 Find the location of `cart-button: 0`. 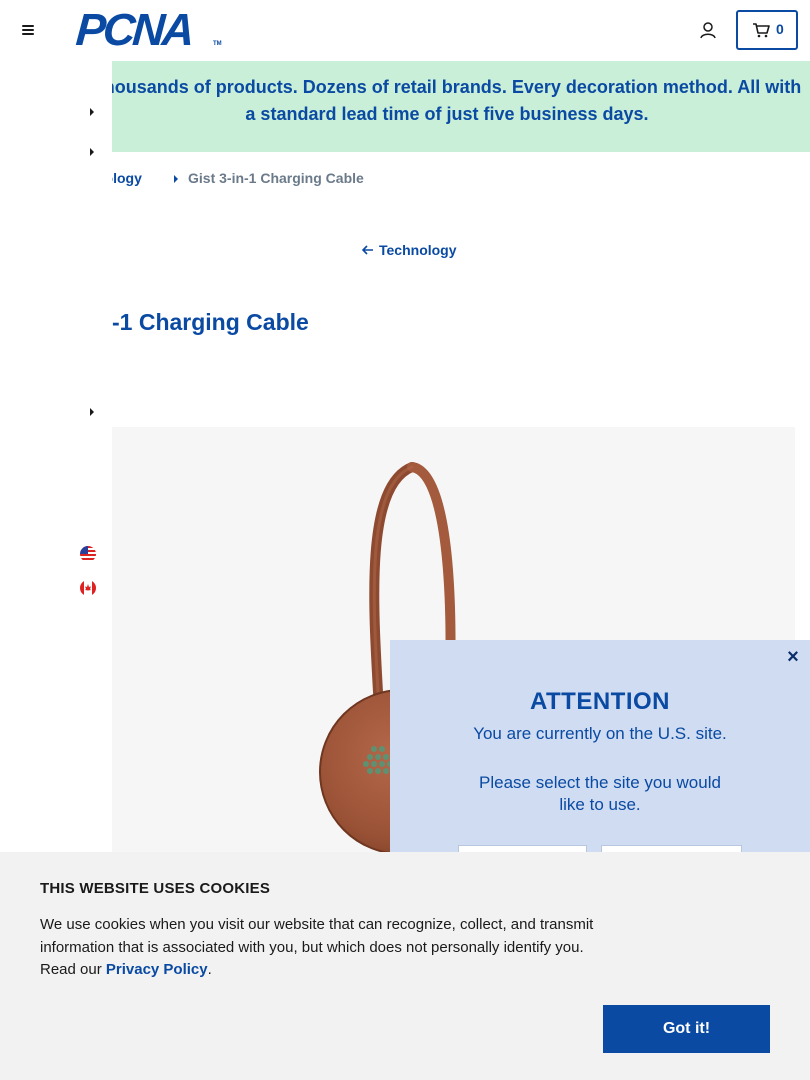

cart-button: 0 is located at coordinates (767, 30).